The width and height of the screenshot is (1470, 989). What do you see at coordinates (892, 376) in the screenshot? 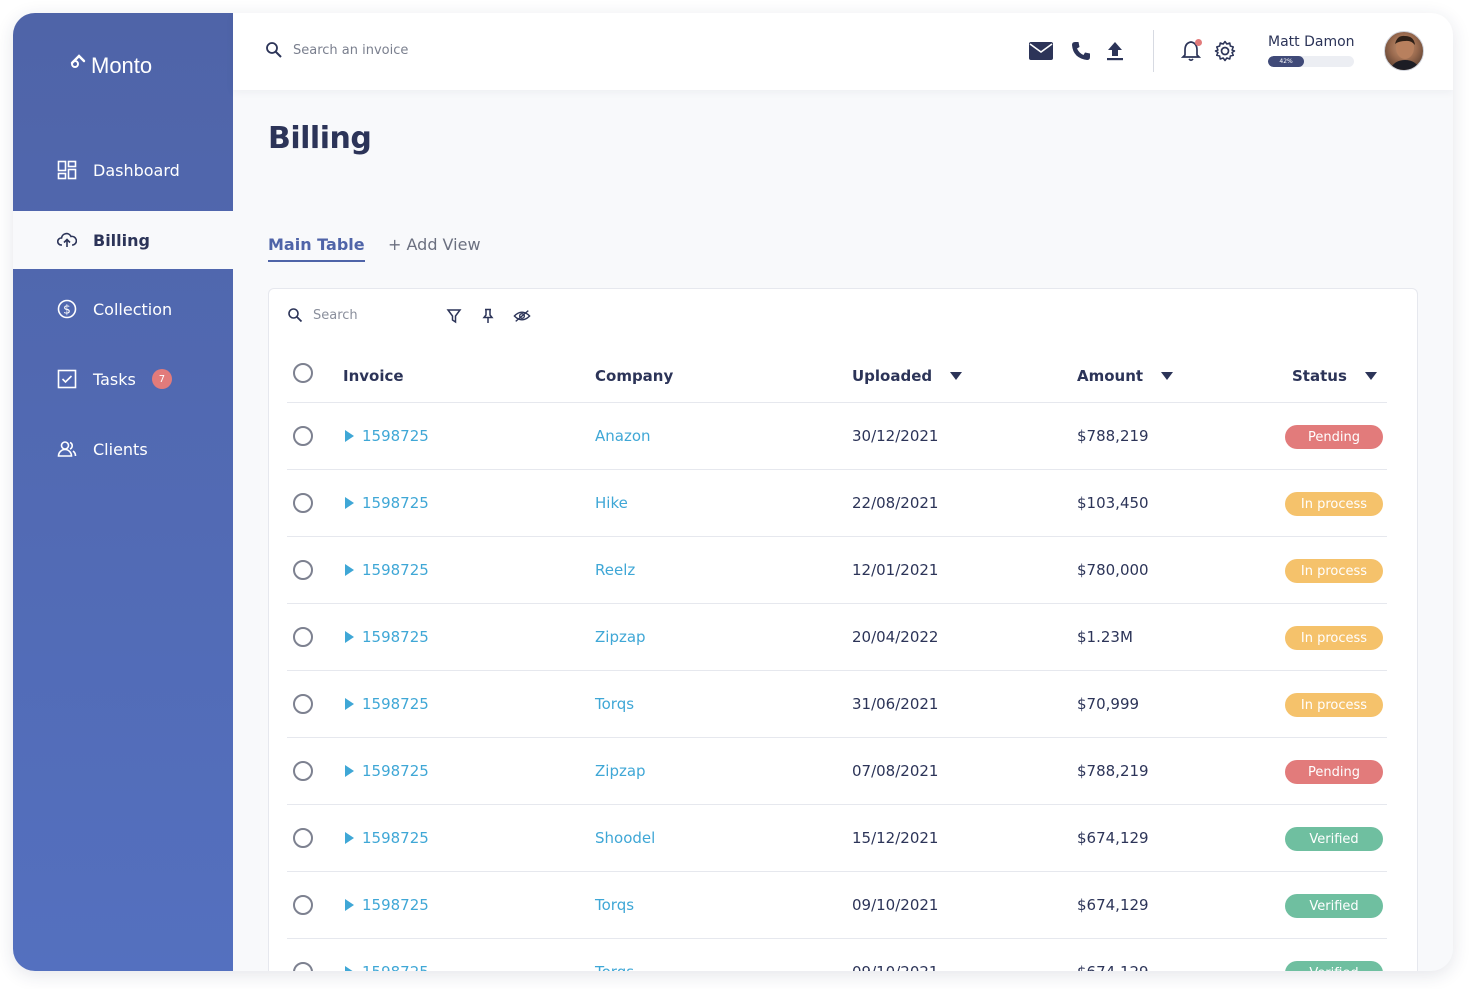
I see `column-uploaded-label: Uploaded` at bounding box center [892, 376].